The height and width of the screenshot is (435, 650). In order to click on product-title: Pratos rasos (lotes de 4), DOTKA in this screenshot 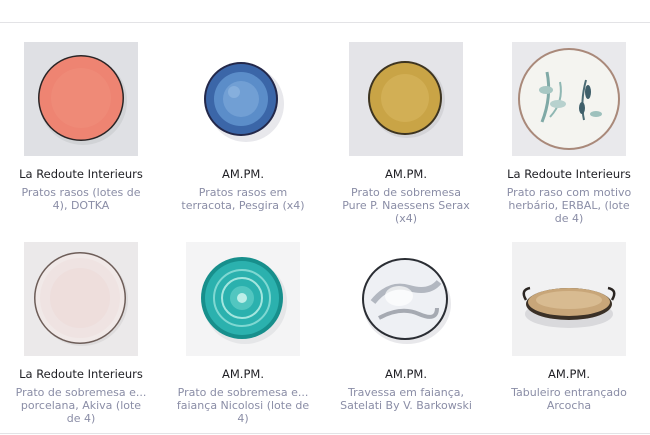, I will do `click(81, 199)`.